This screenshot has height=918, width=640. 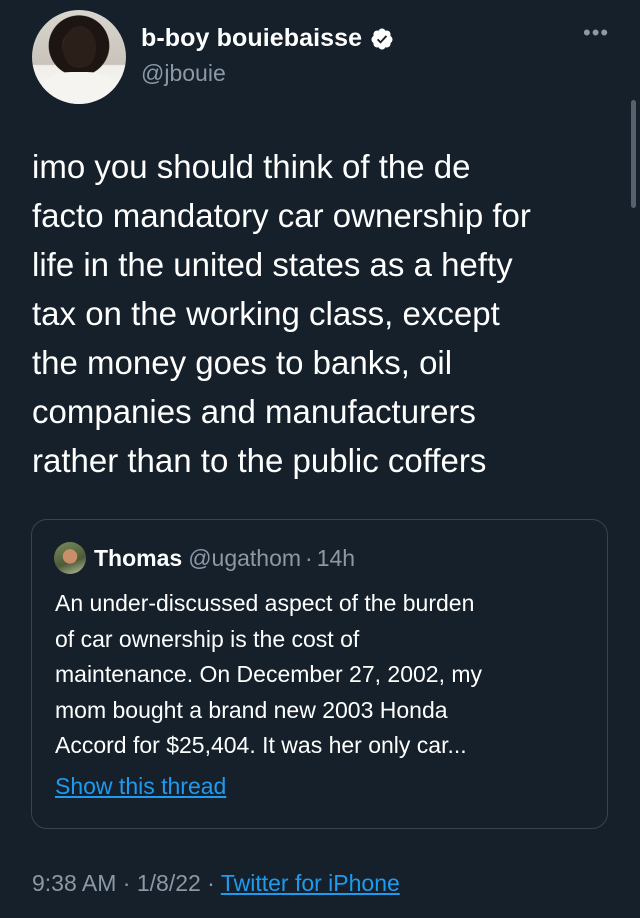 What do you see at coordinates (183, 73) in the screenshot?
I see `author-handle: @jbouie` at bounding box center [183, 73].